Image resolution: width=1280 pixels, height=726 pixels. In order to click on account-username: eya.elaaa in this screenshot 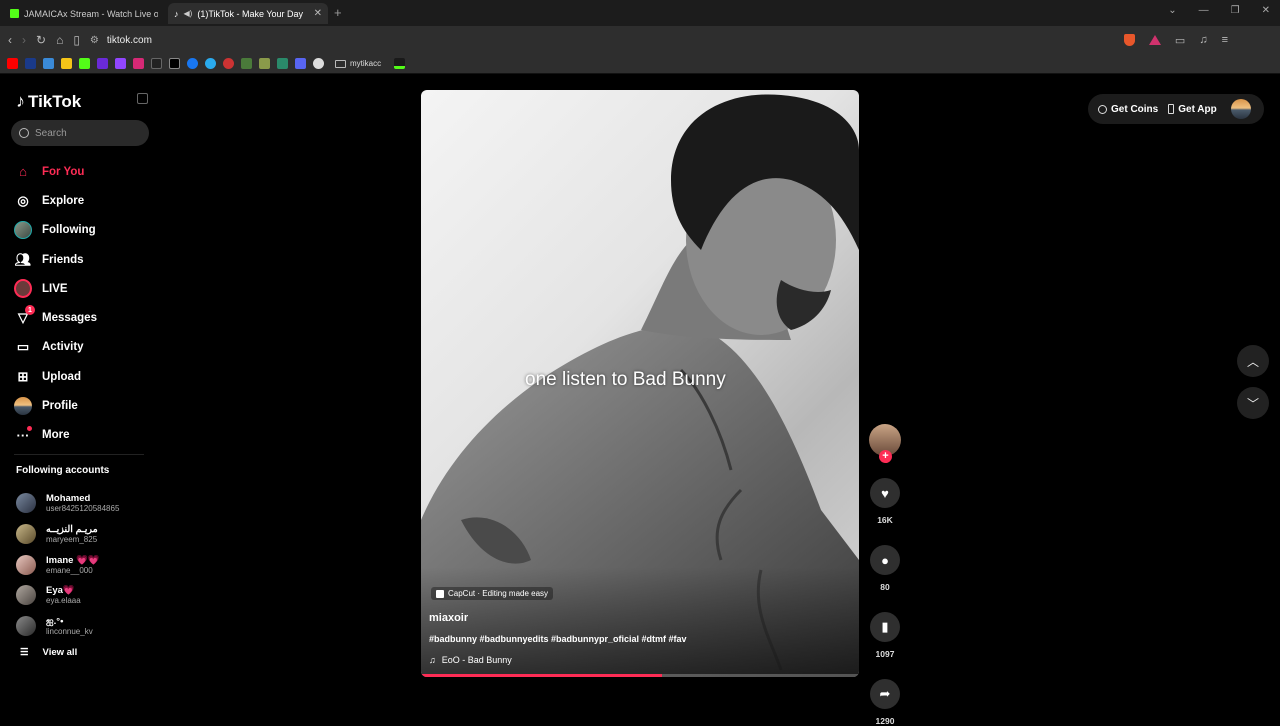, I will do `click(63, 601)`.